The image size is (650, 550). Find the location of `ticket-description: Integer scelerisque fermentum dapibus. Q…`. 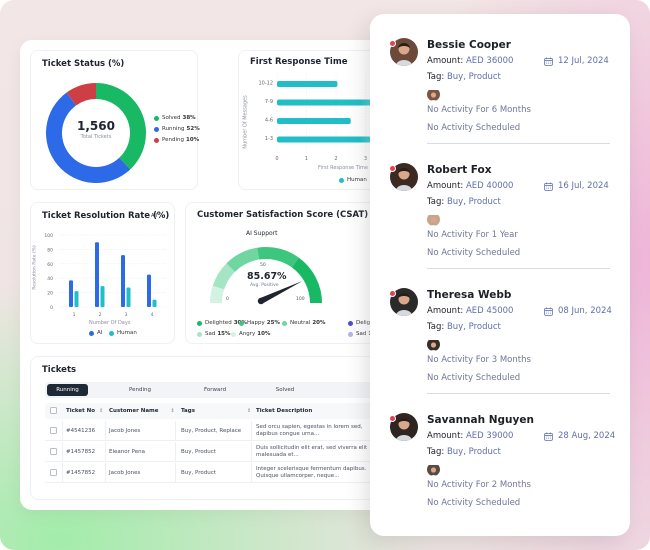

ticket-description: Integer scelerisque fermentum dapibus. Q… is located at coordinates (311, 472).